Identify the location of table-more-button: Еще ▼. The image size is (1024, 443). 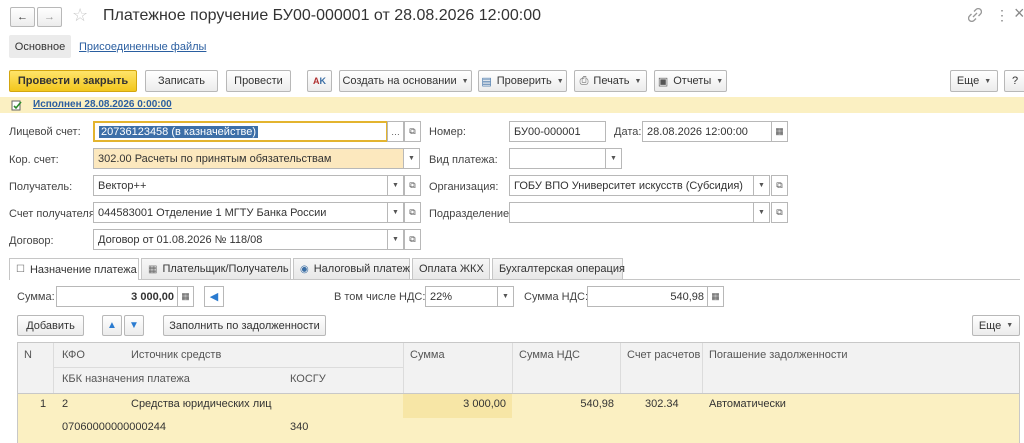
(996, 325).